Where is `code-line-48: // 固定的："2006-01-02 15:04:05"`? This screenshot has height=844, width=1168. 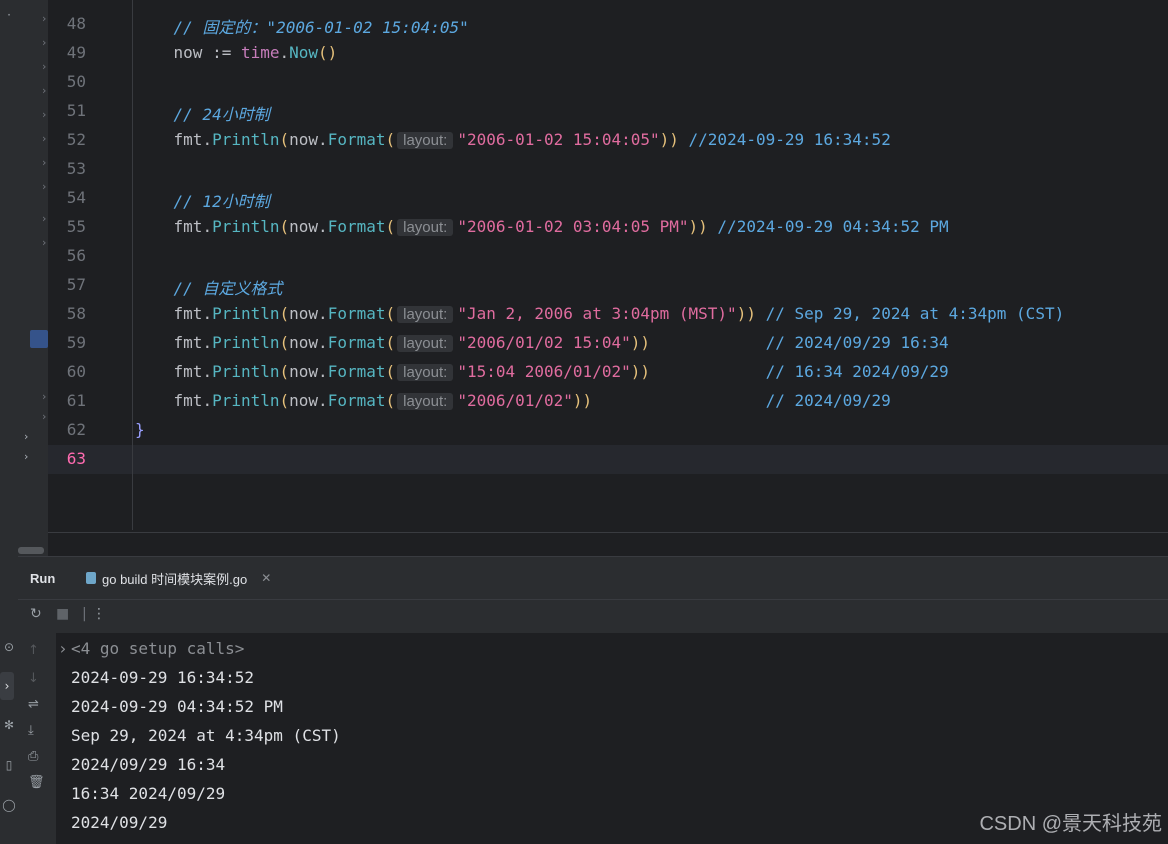 code-line-48: // 固定的："2006-01-02 15:04:05" is located at coordinates (302, 27).